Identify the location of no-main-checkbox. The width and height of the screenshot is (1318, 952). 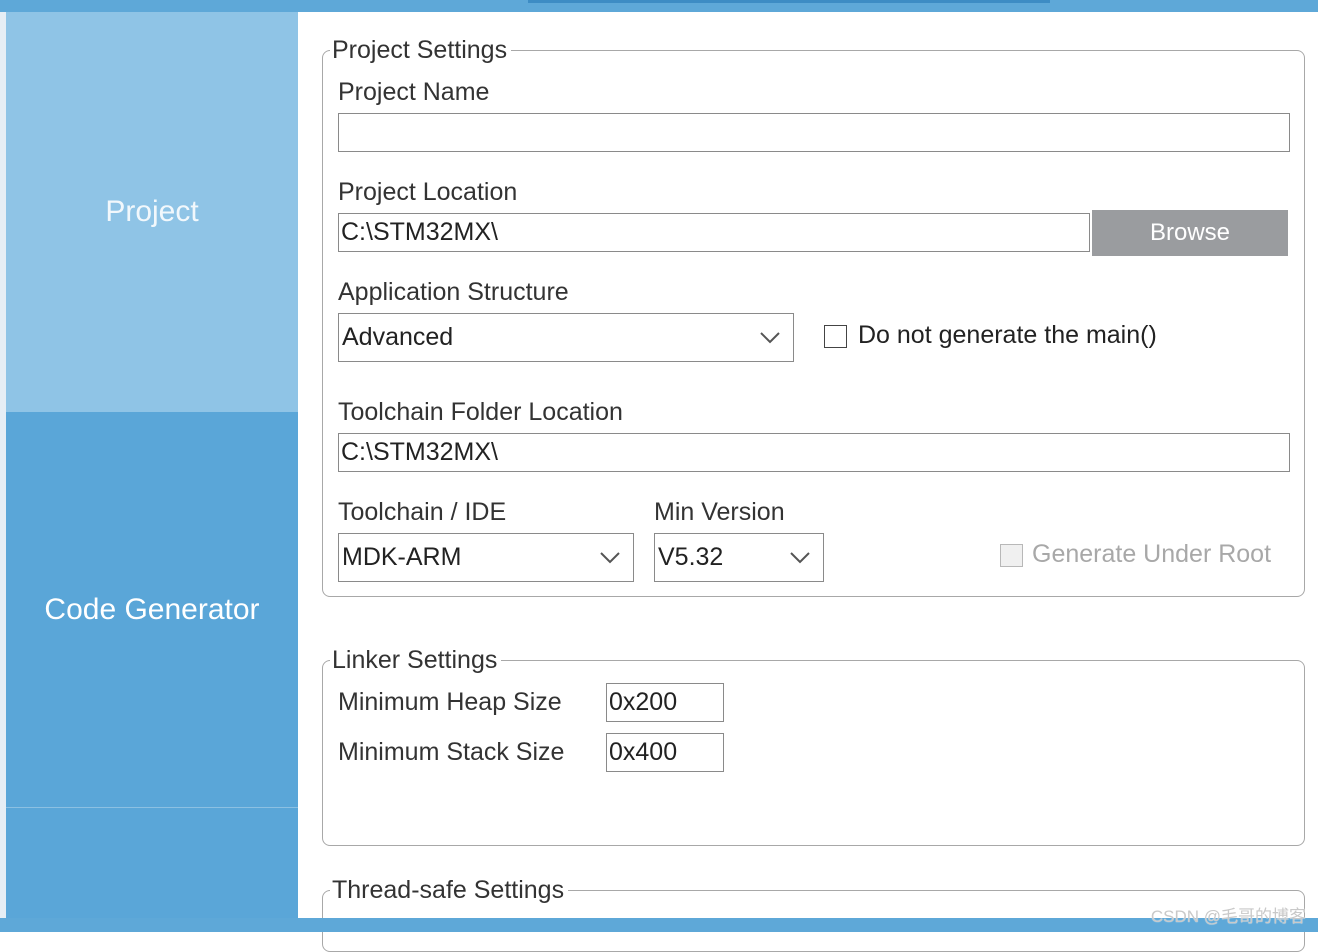
(835, 336).